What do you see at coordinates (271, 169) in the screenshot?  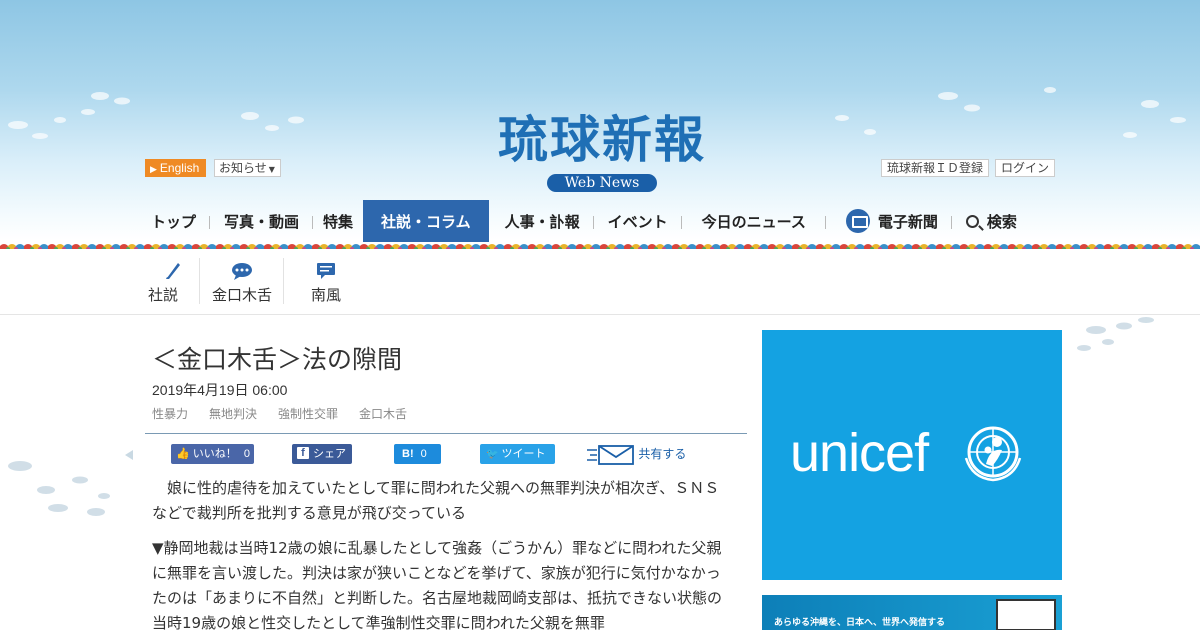 I see `caret-down-icon: ▼` at bounding box center [271, 169].